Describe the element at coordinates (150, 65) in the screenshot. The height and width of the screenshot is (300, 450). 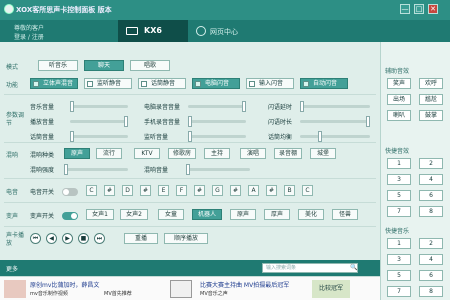
I see `mode-sing-button: 唱歌` at that location.